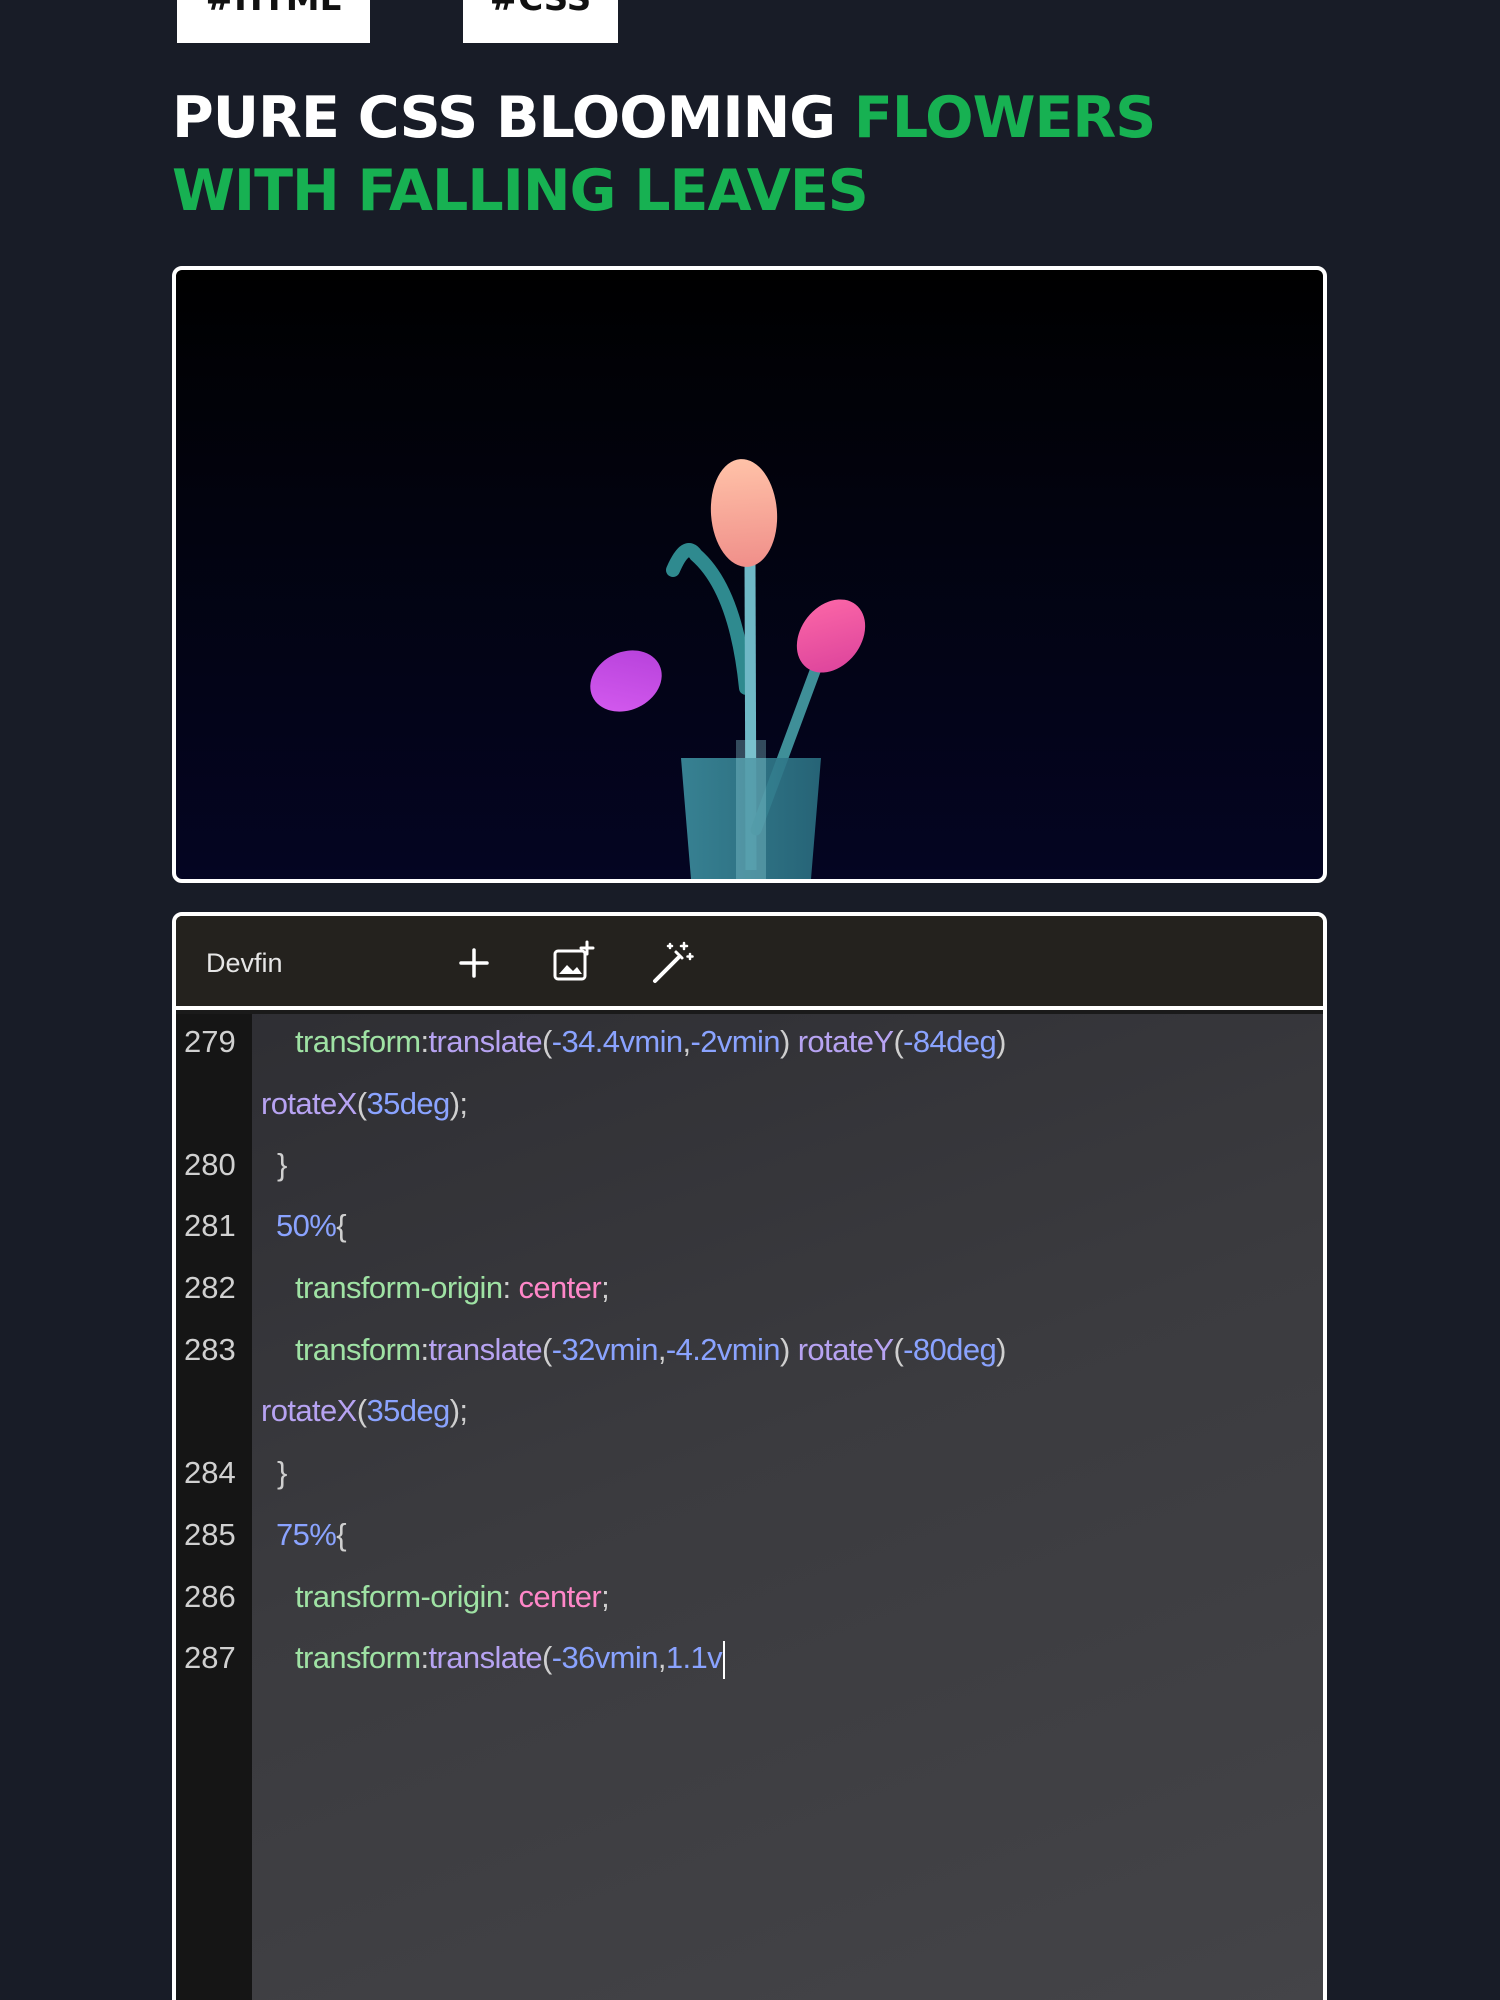  Describe the element at coordinates (626, 681) in the screenshot. I see `purple-bud` at that location.